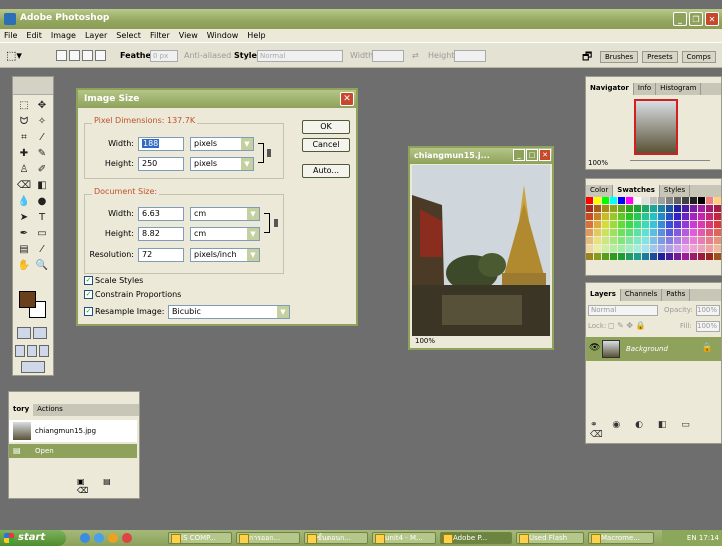 The height and width of the screenshot is (546, 722). Describe the element at coordinates (42, 105) in the screenshot. I see `move-icon: ✥` at that location.